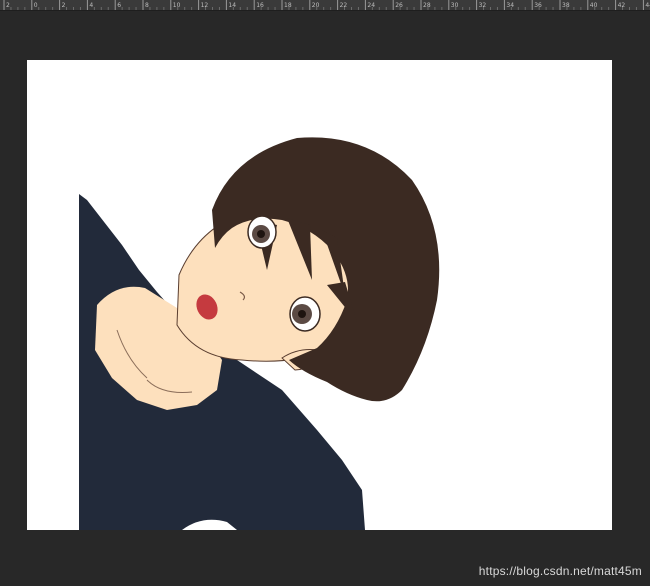 The image size is (650, 586). Describe the element at coordinates (399, 5) in the screenshot. I see `ruler-label: 26` at that location.